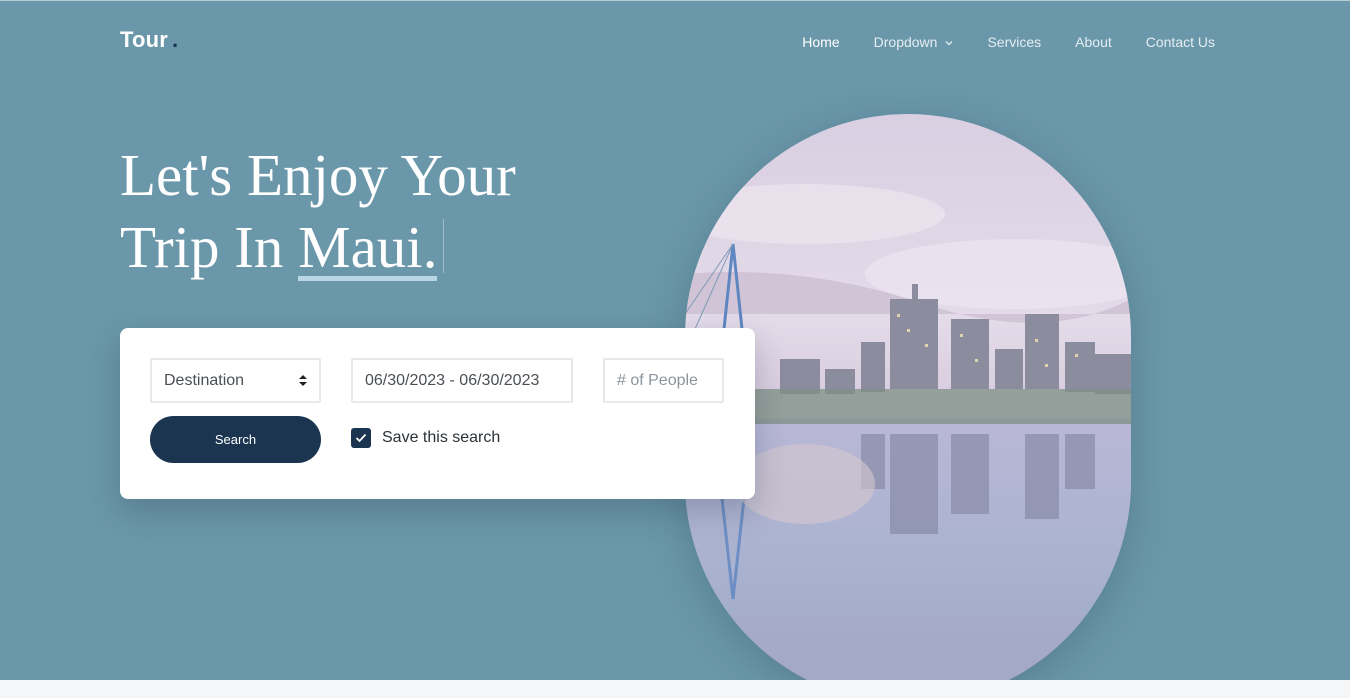 The image size is (1350, 698). Describe the element at coordinates (657, 380) in the screenshot. I see `people-placeholder: # of People` at that location.